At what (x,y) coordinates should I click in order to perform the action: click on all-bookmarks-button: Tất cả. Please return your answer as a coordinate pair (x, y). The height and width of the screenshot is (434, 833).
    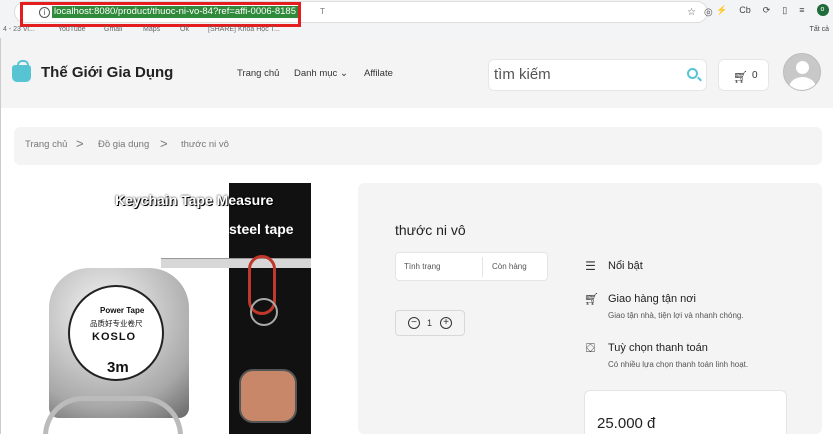
    Looking at the image, I should click on (819, 29).